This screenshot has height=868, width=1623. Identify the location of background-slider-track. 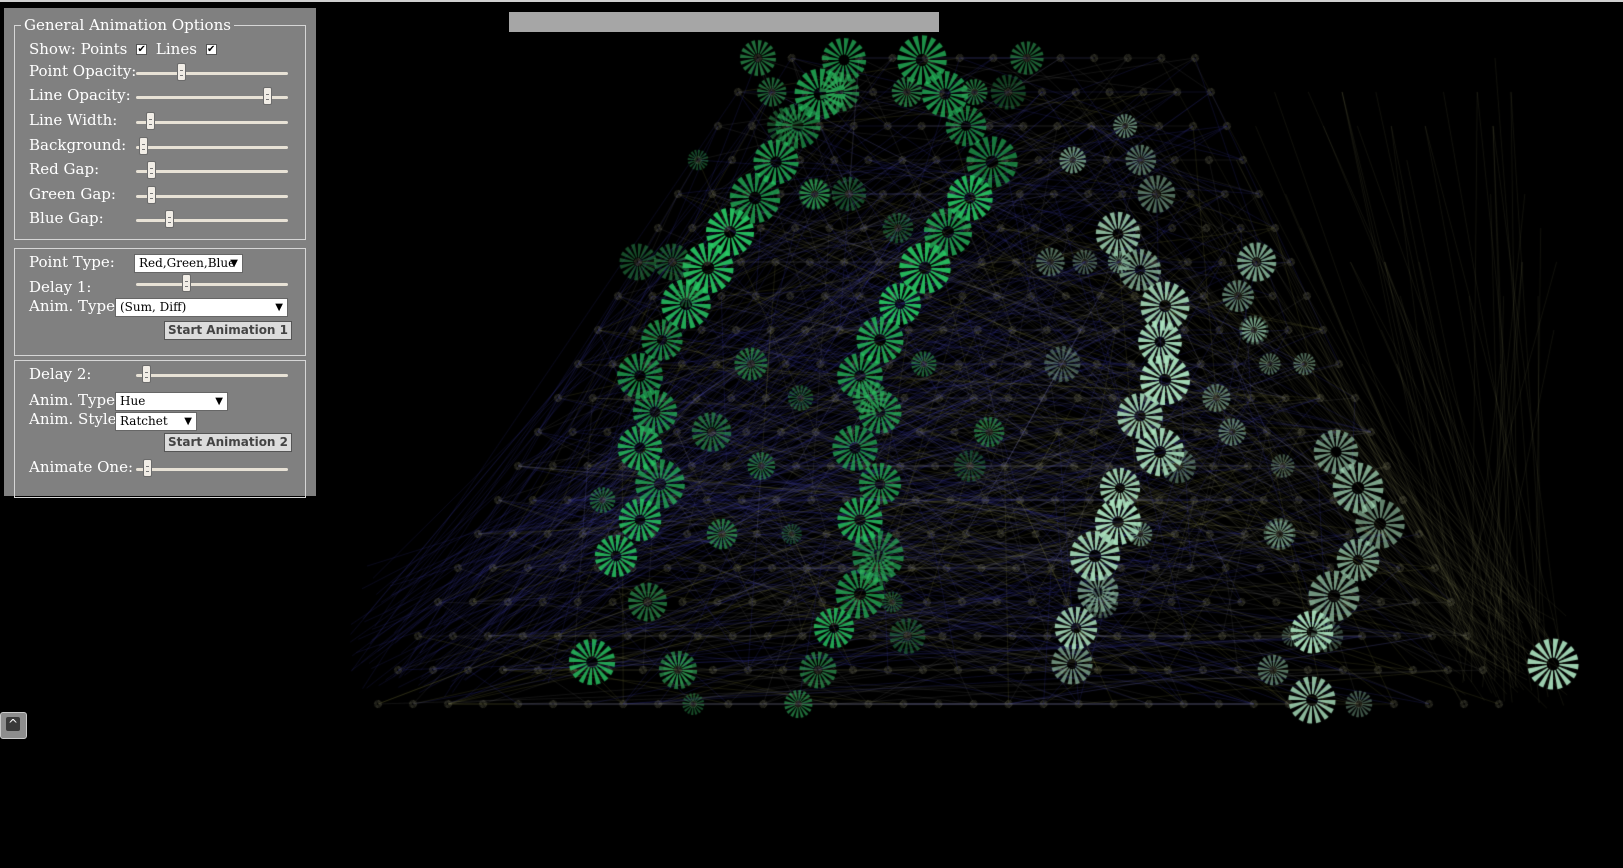
(212, 147).